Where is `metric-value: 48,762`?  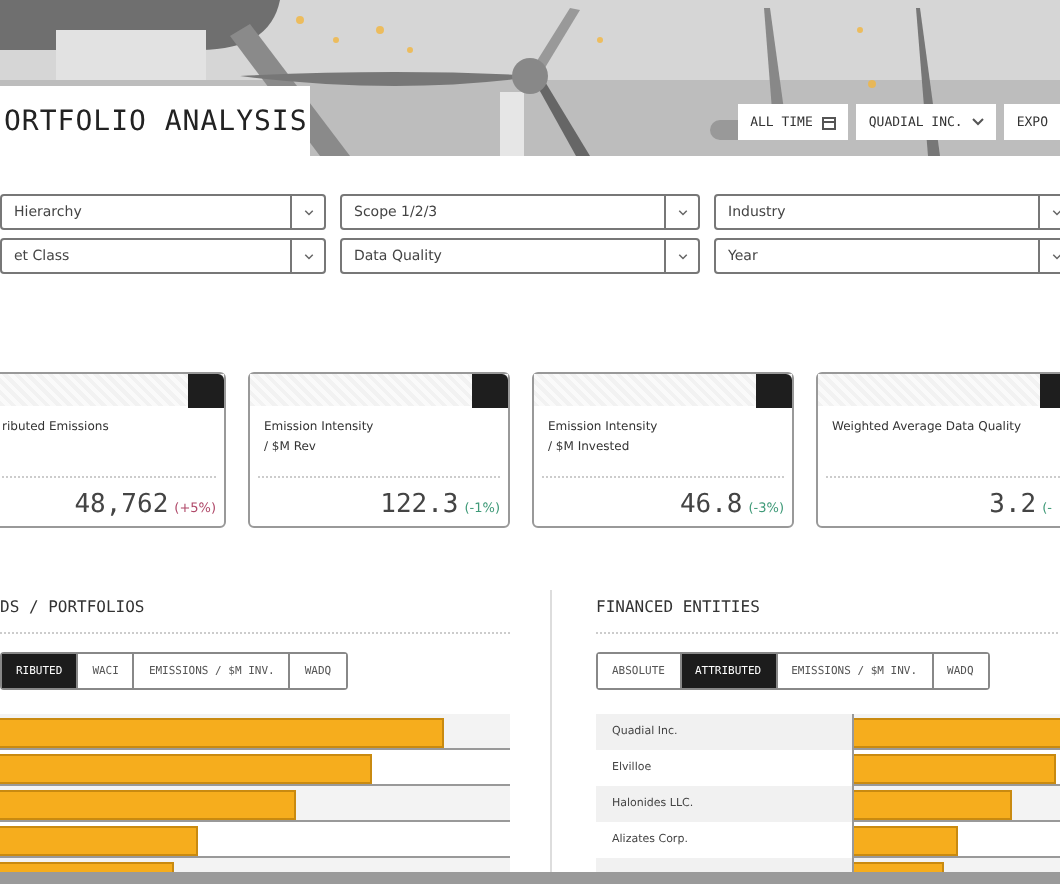
metric-value: 48,762 is located at coordinates (121, 505).